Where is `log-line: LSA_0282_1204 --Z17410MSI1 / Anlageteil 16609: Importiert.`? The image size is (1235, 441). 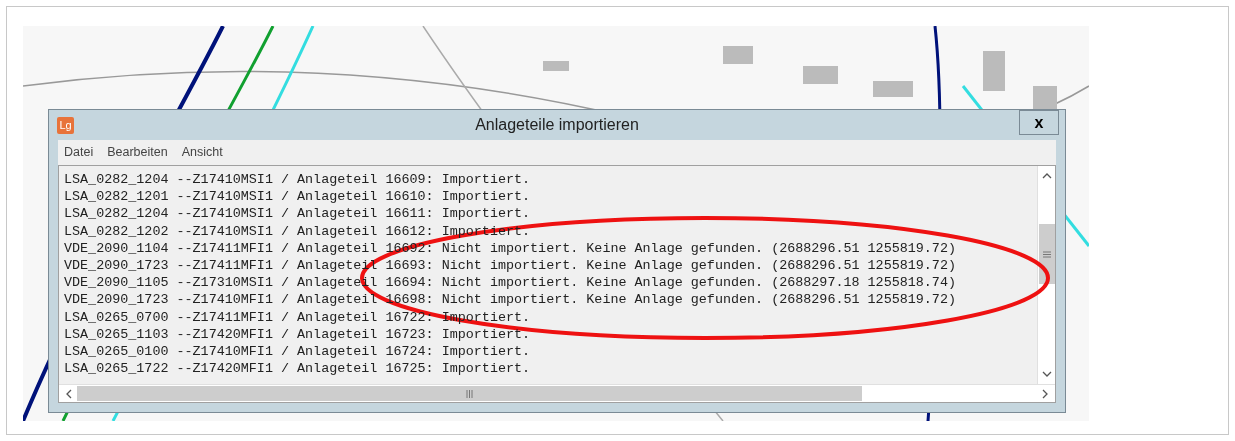
log-line: LSA_0282_1204 --Z17410MSI1 / Anlageteil 16609: Importiert. is located at coordinates (297, 180).